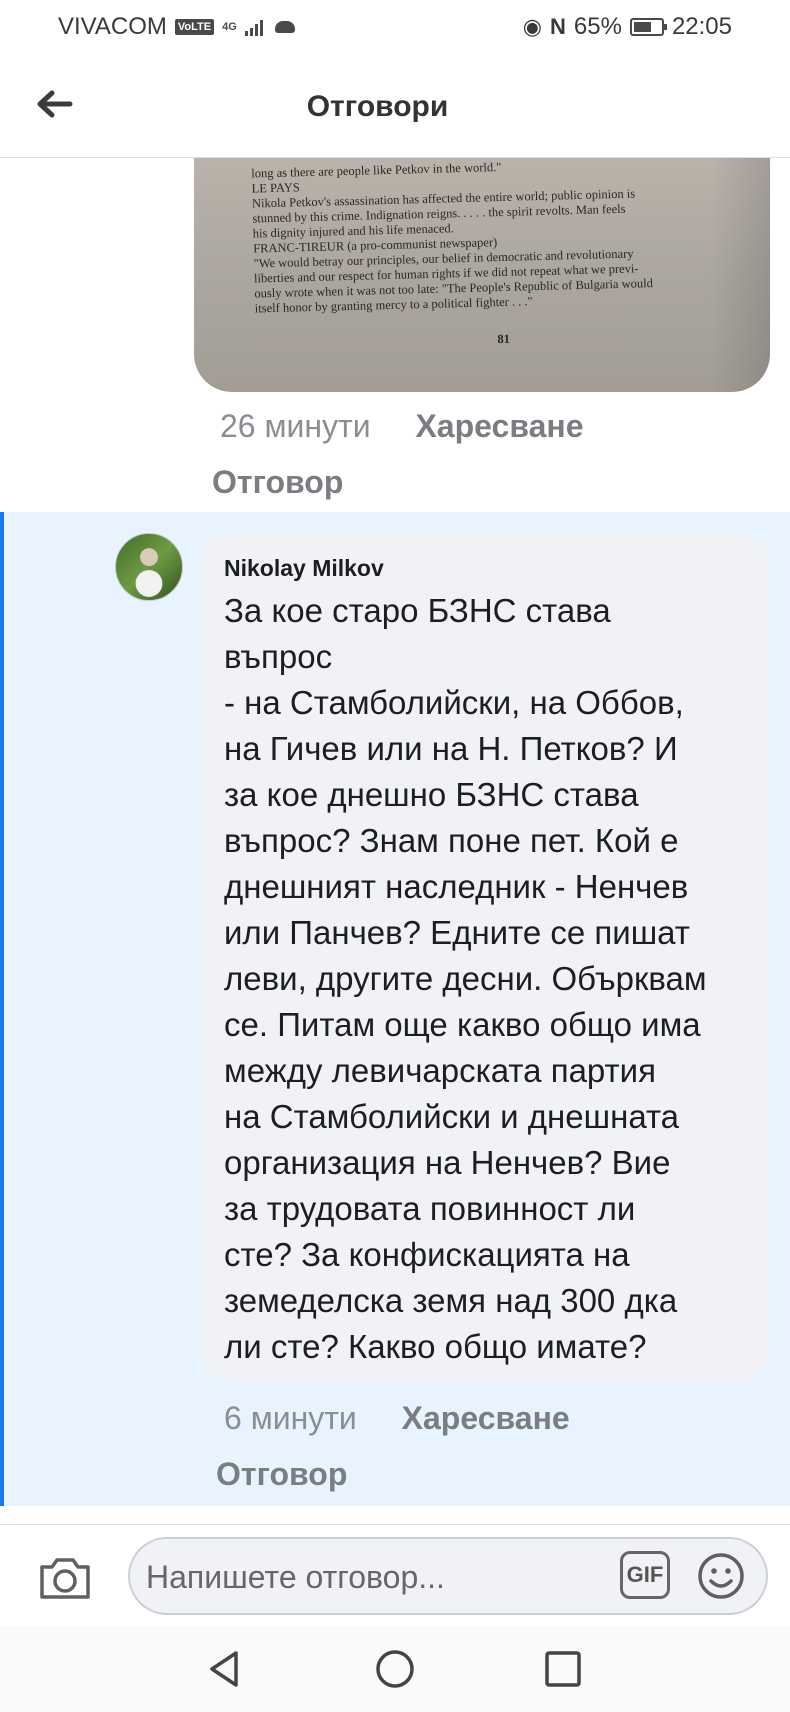 The width and height of the screenshot is (790, 1712). Describe the element at coordinates (225, 1669) in the screenshot. I see `triangle-back-icon` at that location.